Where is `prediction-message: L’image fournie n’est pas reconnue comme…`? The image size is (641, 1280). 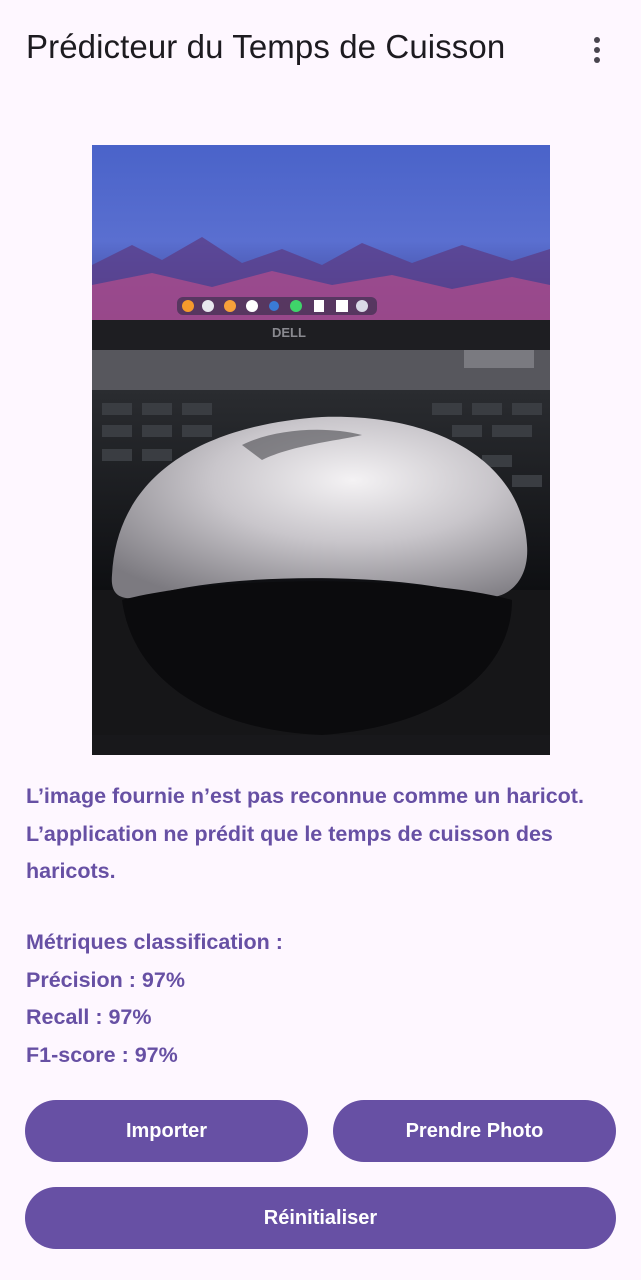 prediction-message: L’image fournie n’est pas reconnue comme… is located at coordinates (305, 833).